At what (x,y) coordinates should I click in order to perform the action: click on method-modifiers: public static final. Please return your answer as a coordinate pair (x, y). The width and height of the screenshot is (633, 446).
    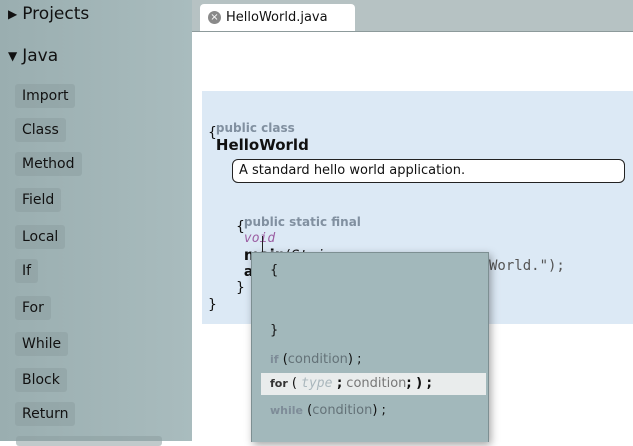
    Looking at the image, I should click on (302, 222).